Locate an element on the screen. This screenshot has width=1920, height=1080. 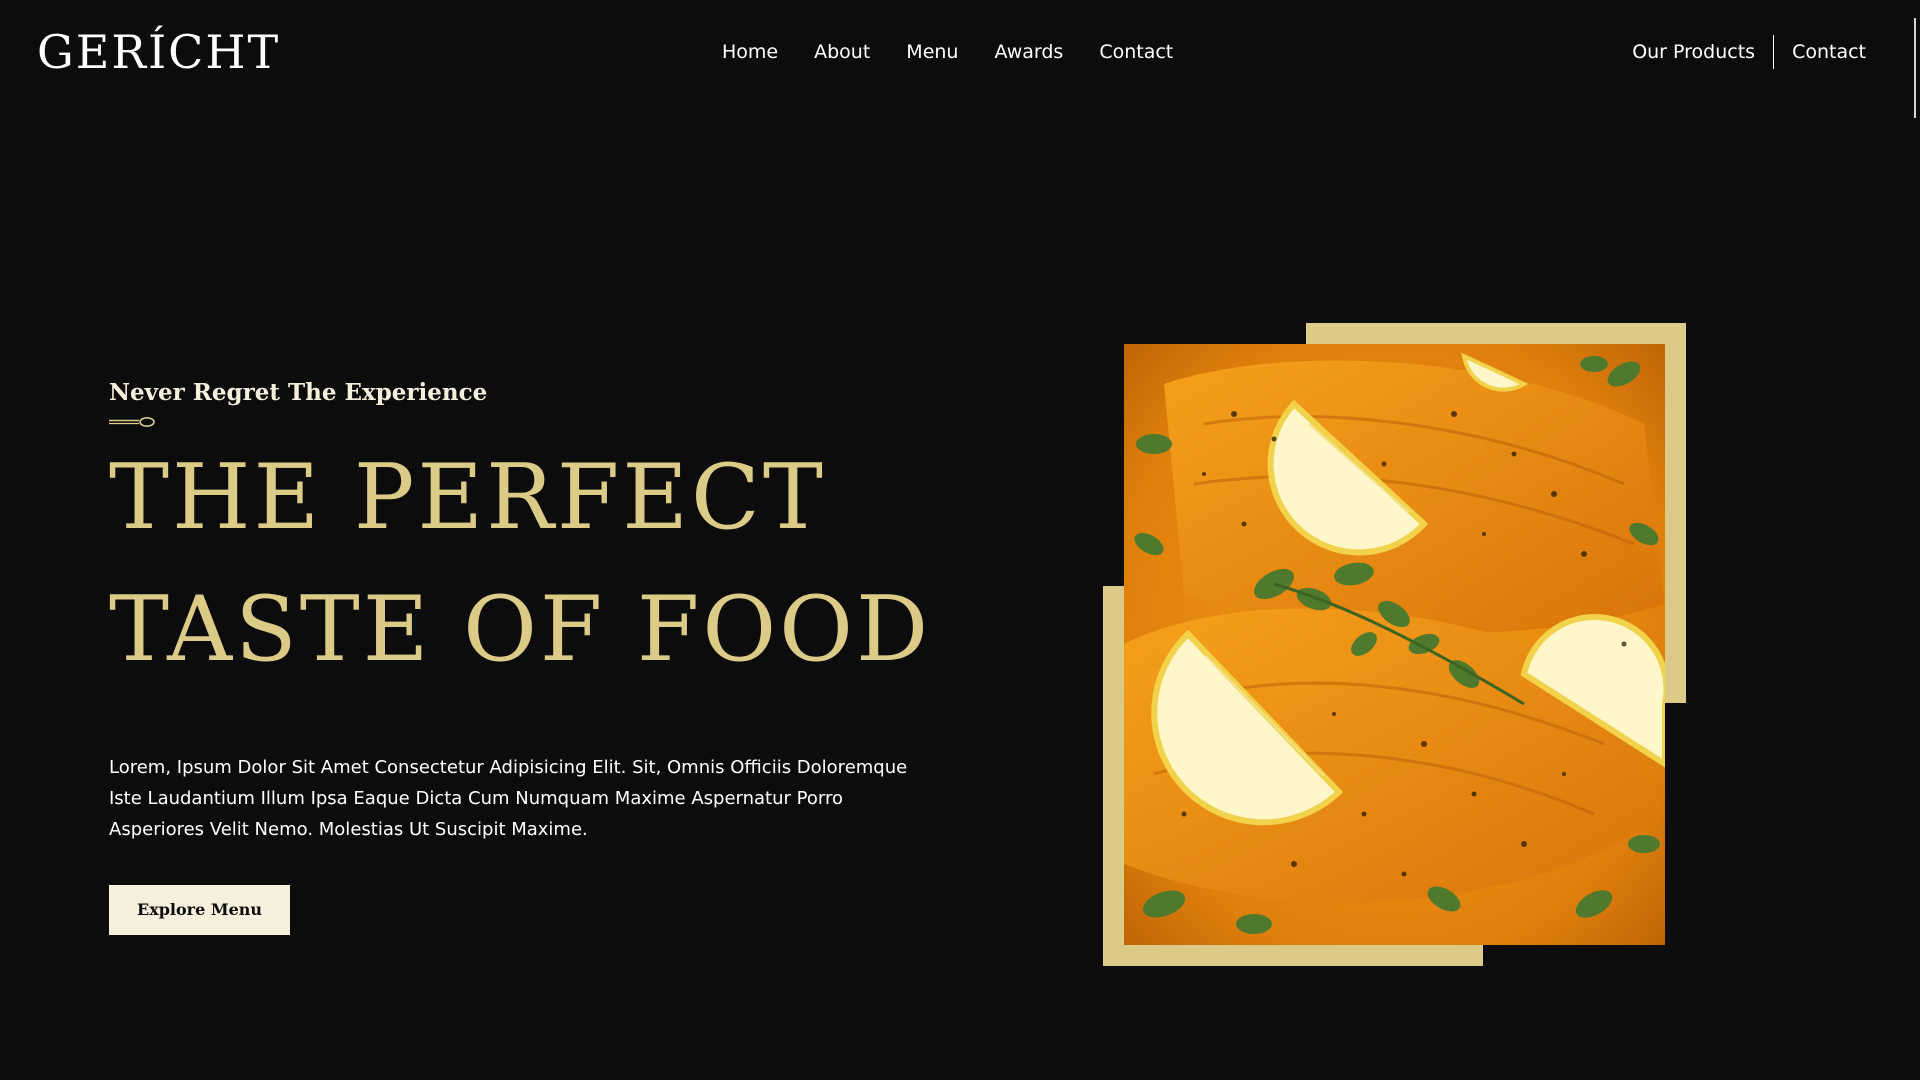
nav-right: Our Products Contact is located at coordinates (1749, 52).